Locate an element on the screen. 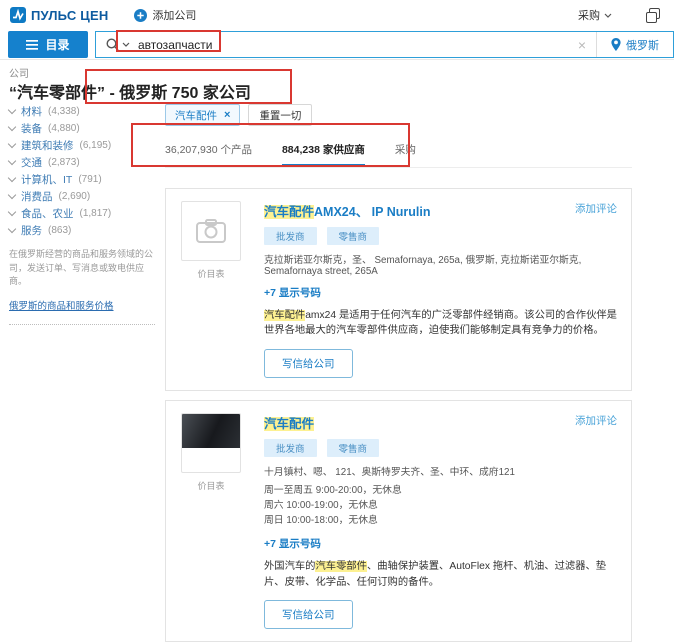 The image size is (674, 642). hours-sunday: 周日 10:00-18:00，无休息 is located at coordinates (321, 521).